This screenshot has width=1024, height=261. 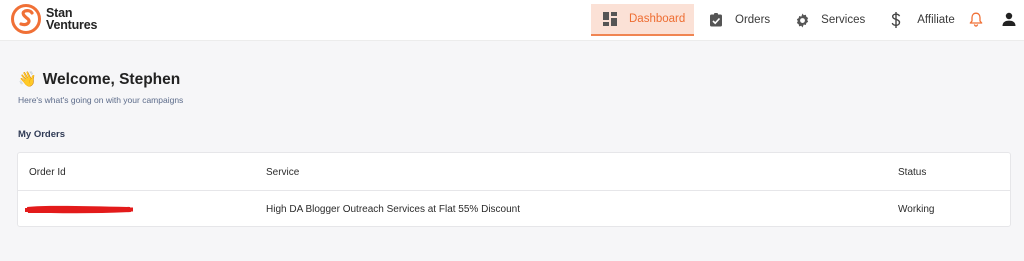 What do you see at coordinates (610, 19) in the screenshot?
I see `dashboard-grid-icon` at bounding box center [610, 19].